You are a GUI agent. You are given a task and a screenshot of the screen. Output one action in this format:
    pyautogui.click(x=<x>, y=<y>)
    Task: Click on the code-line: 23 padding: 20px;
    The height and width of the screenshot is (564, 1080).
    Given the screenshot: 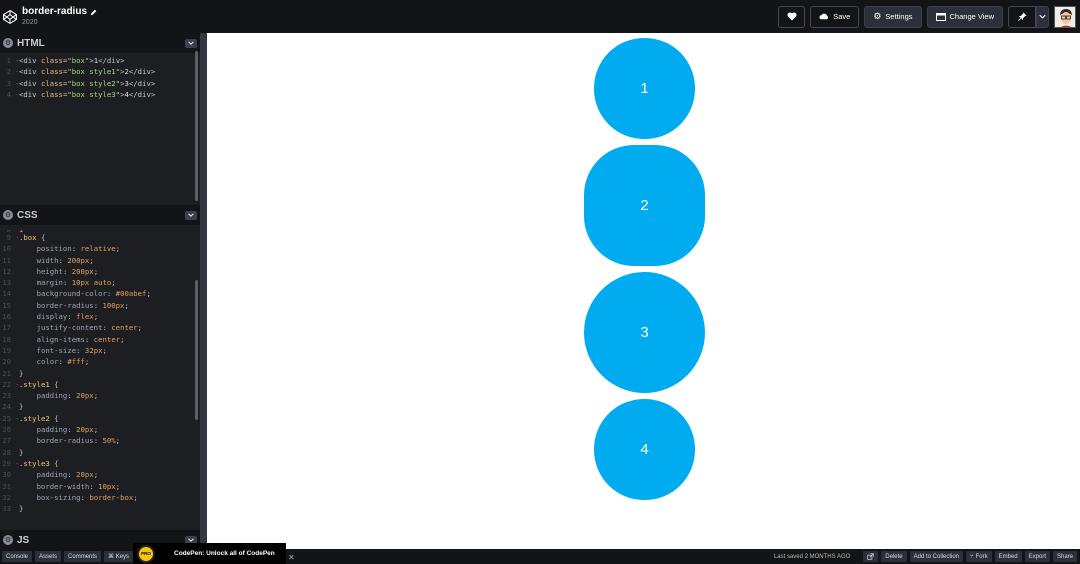 What is the action you would take?
    pyautogui.click(x=50, y=396)
    